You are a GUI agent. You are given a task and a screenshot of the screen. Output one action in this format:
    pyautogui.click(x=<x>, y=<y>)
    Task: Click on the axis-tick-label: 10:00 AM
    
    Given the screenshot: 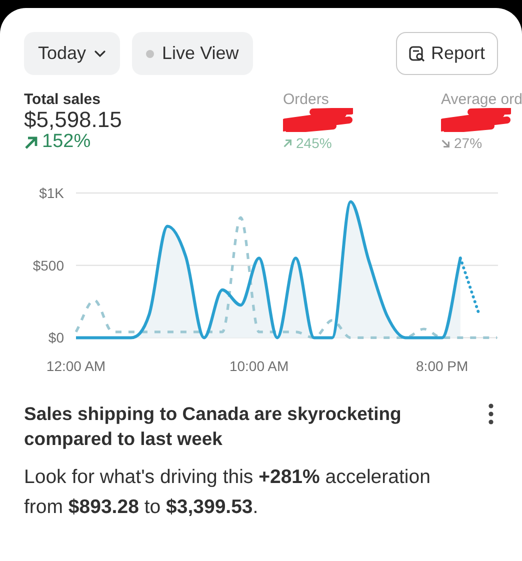 What is the action you would take?
    pyautogui.click(x=259, y=366)
    